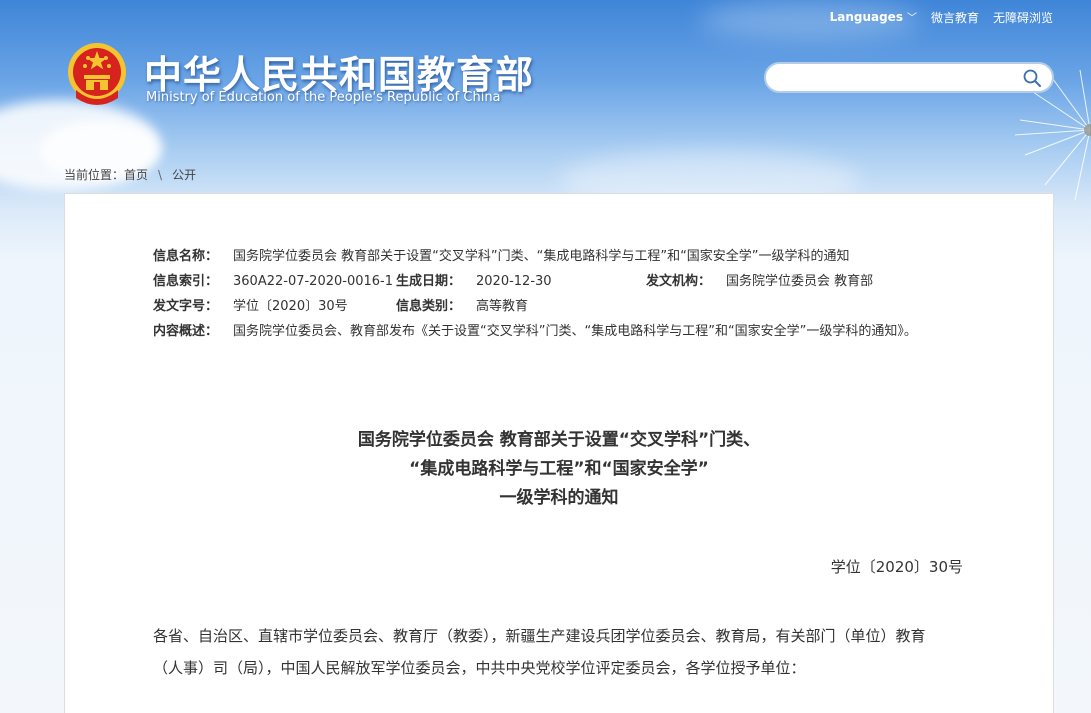  What do you see at coordinates (502, 306) in the screenshot?
I see `meta-category-value: 高等教育` at bounding box center [502, 306].